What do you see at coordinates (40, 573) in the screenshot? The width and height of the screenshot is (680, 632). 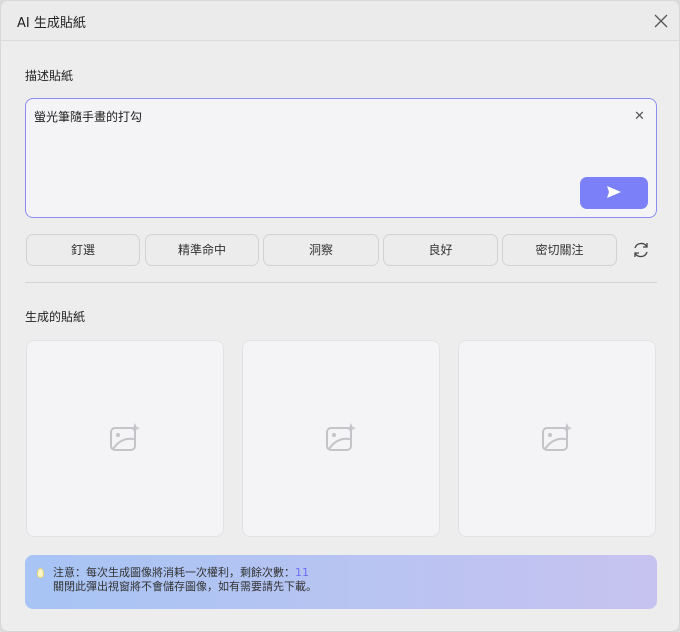 I see `lightbulb-icon` at bounding box center [40, 573].